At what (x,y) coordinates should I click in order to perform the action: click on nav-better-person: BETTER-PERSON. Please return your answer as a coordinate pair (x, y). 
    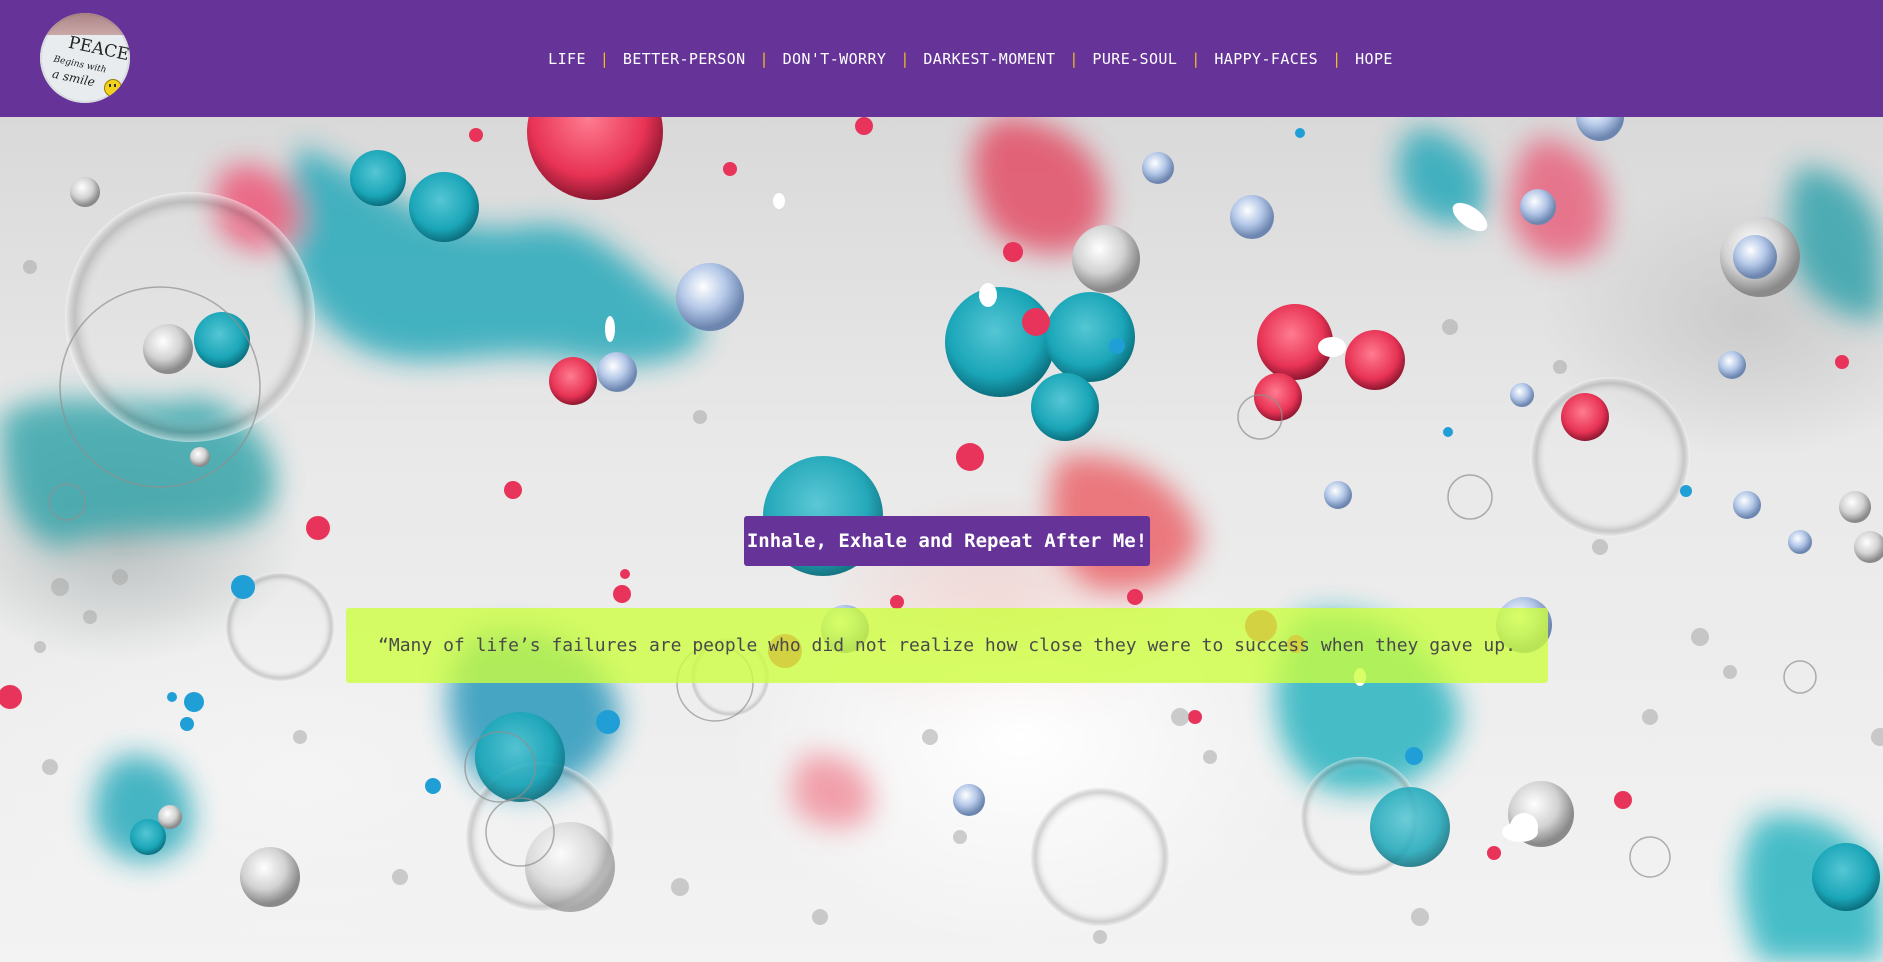
    Looking at the image, I should click on (684, 59).